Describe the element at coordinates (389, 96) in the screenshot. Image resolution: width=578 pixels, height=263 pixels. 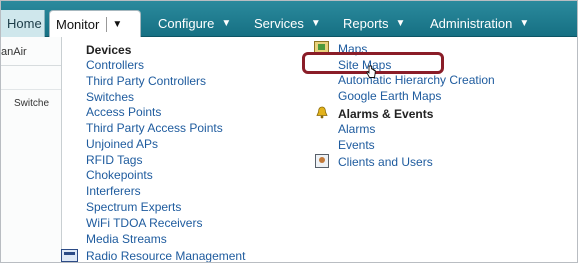
I see `menu-item-google-earth-maps: Google Earth Maps` at that location.